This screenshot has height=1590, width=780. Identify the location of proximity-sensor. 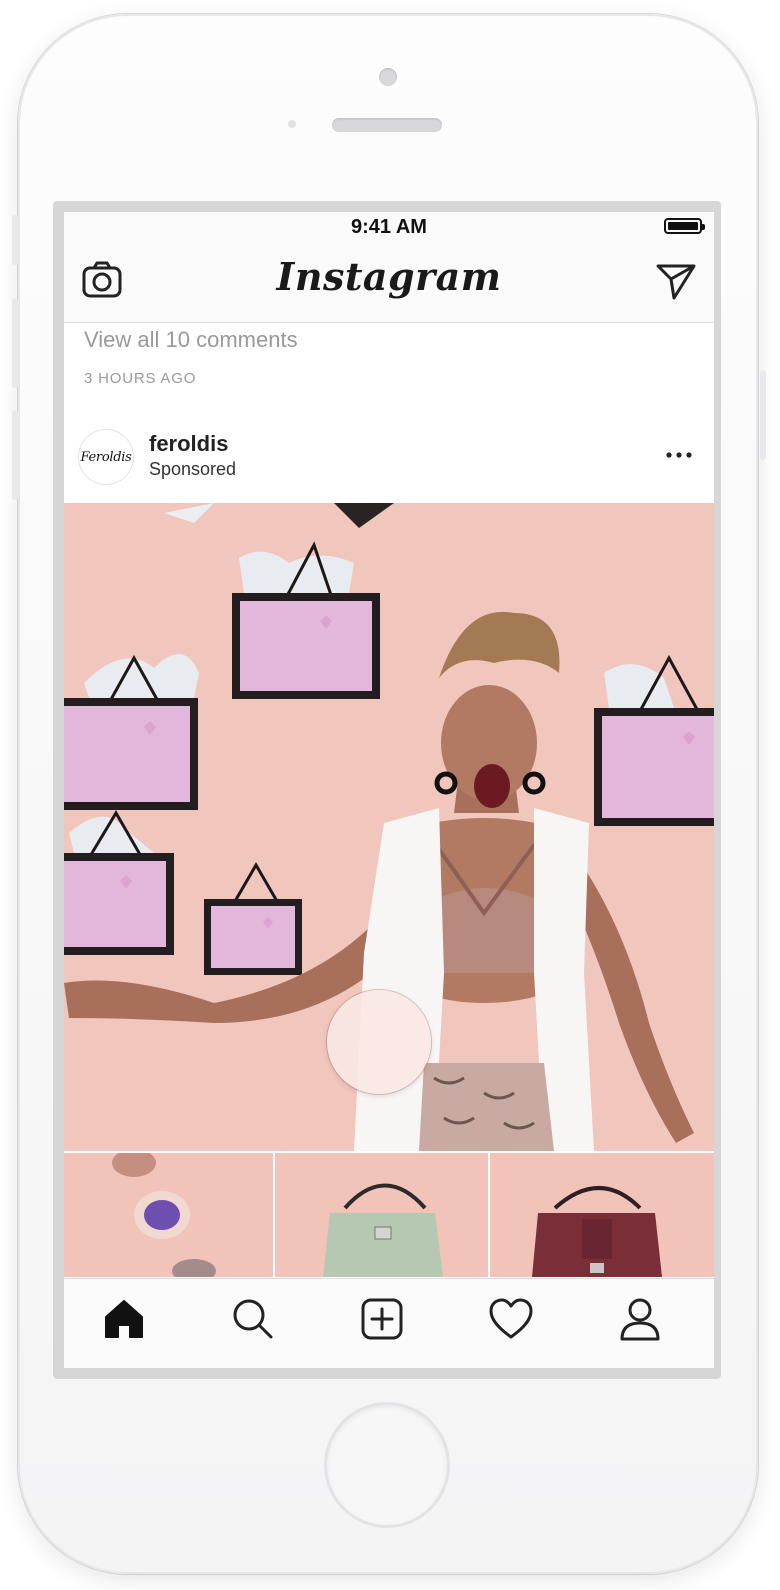
(292, 124).